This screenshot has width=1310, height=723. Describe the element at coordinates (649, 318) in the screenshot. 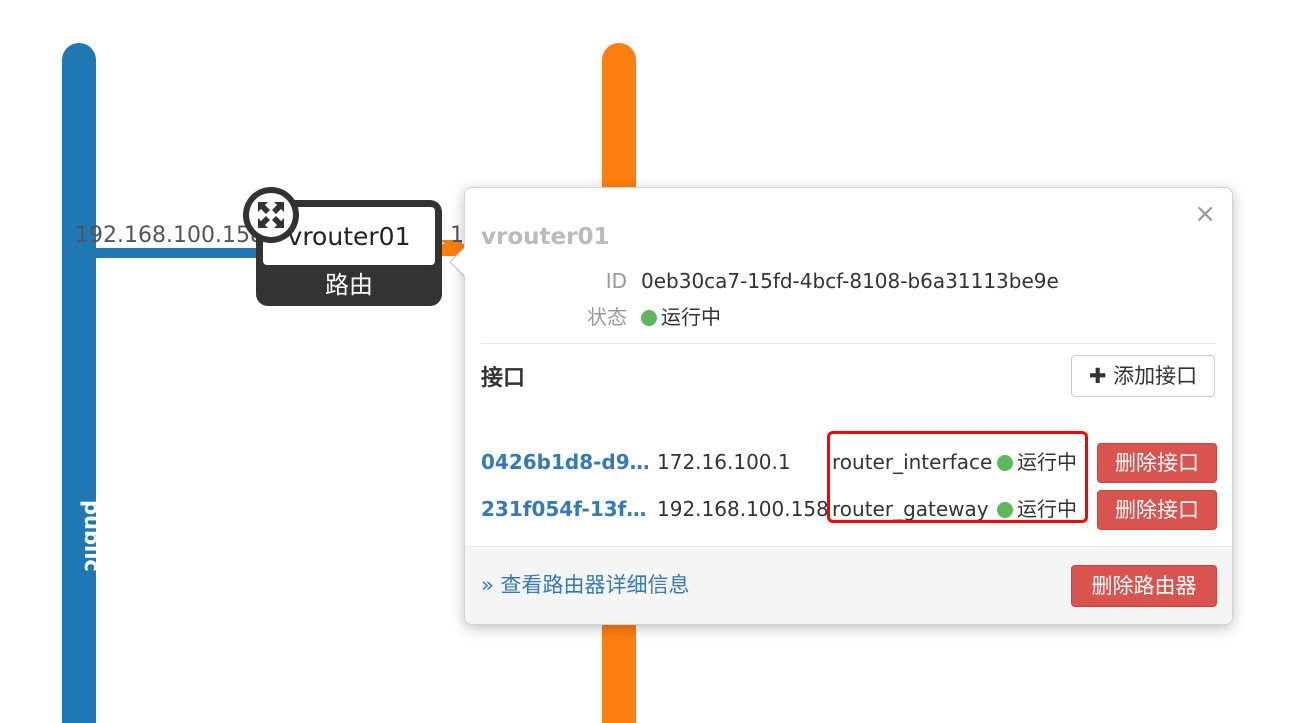

I see `status-active-dot-icon` at that location.